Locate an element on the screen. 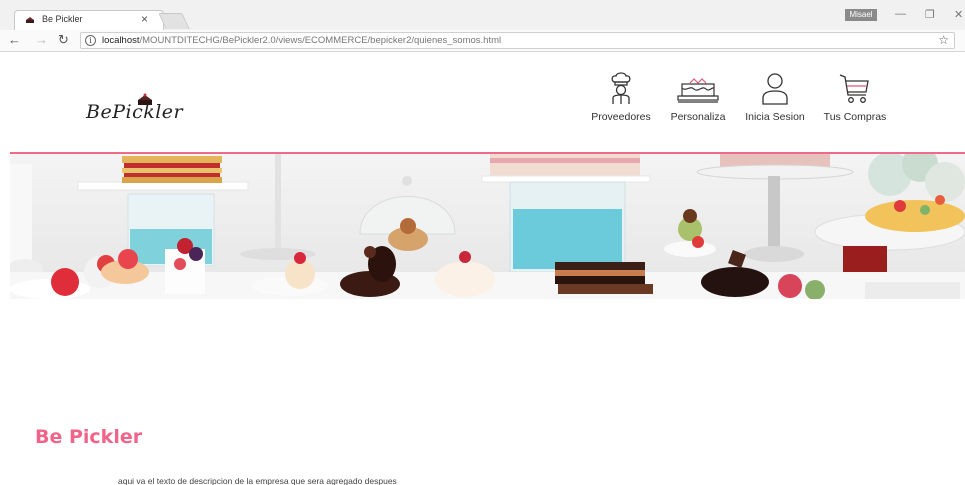 The width and height of the screenshot is (965, 485). company-title: Be Pickler is located at coordinates (89, 437).